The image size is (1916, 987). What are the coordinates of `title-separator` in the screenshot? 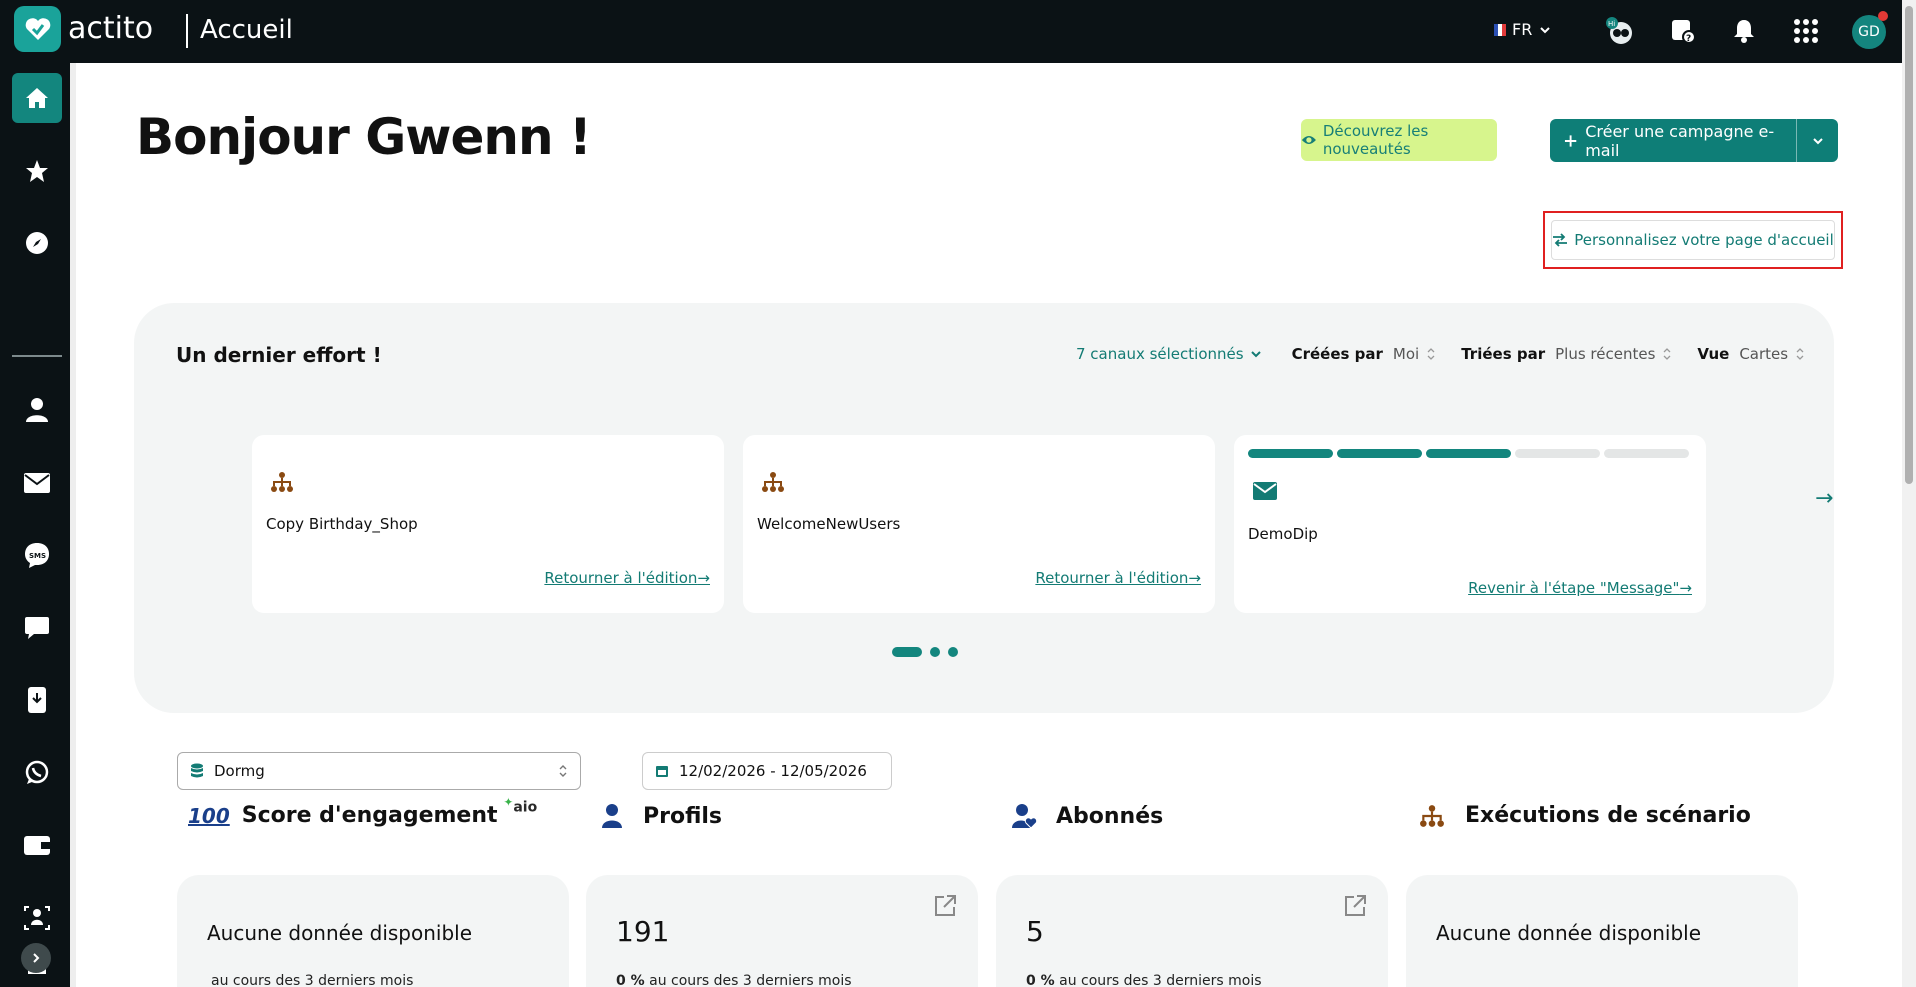 It's located at (187, 31).